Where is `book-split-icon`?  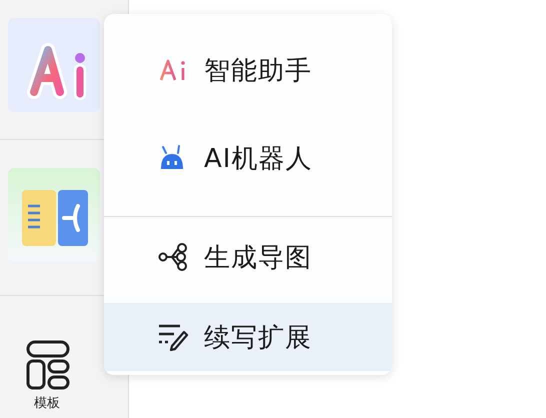 book-split-icon is located at coordinates (54, 215).